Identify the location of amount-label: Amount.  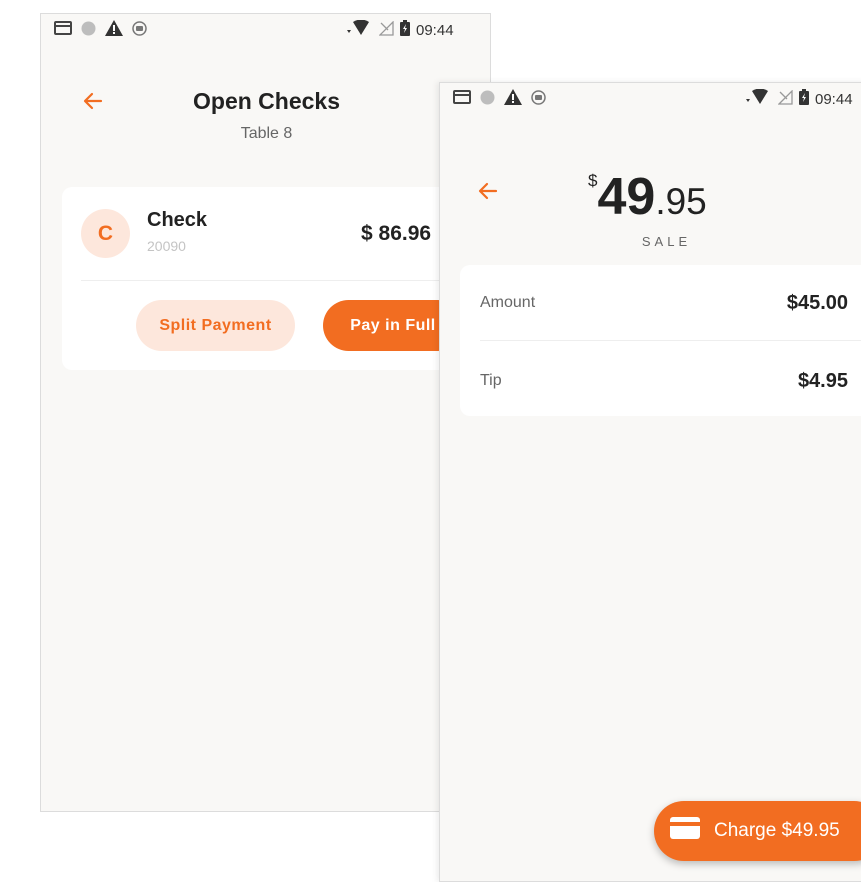
(508, 302).